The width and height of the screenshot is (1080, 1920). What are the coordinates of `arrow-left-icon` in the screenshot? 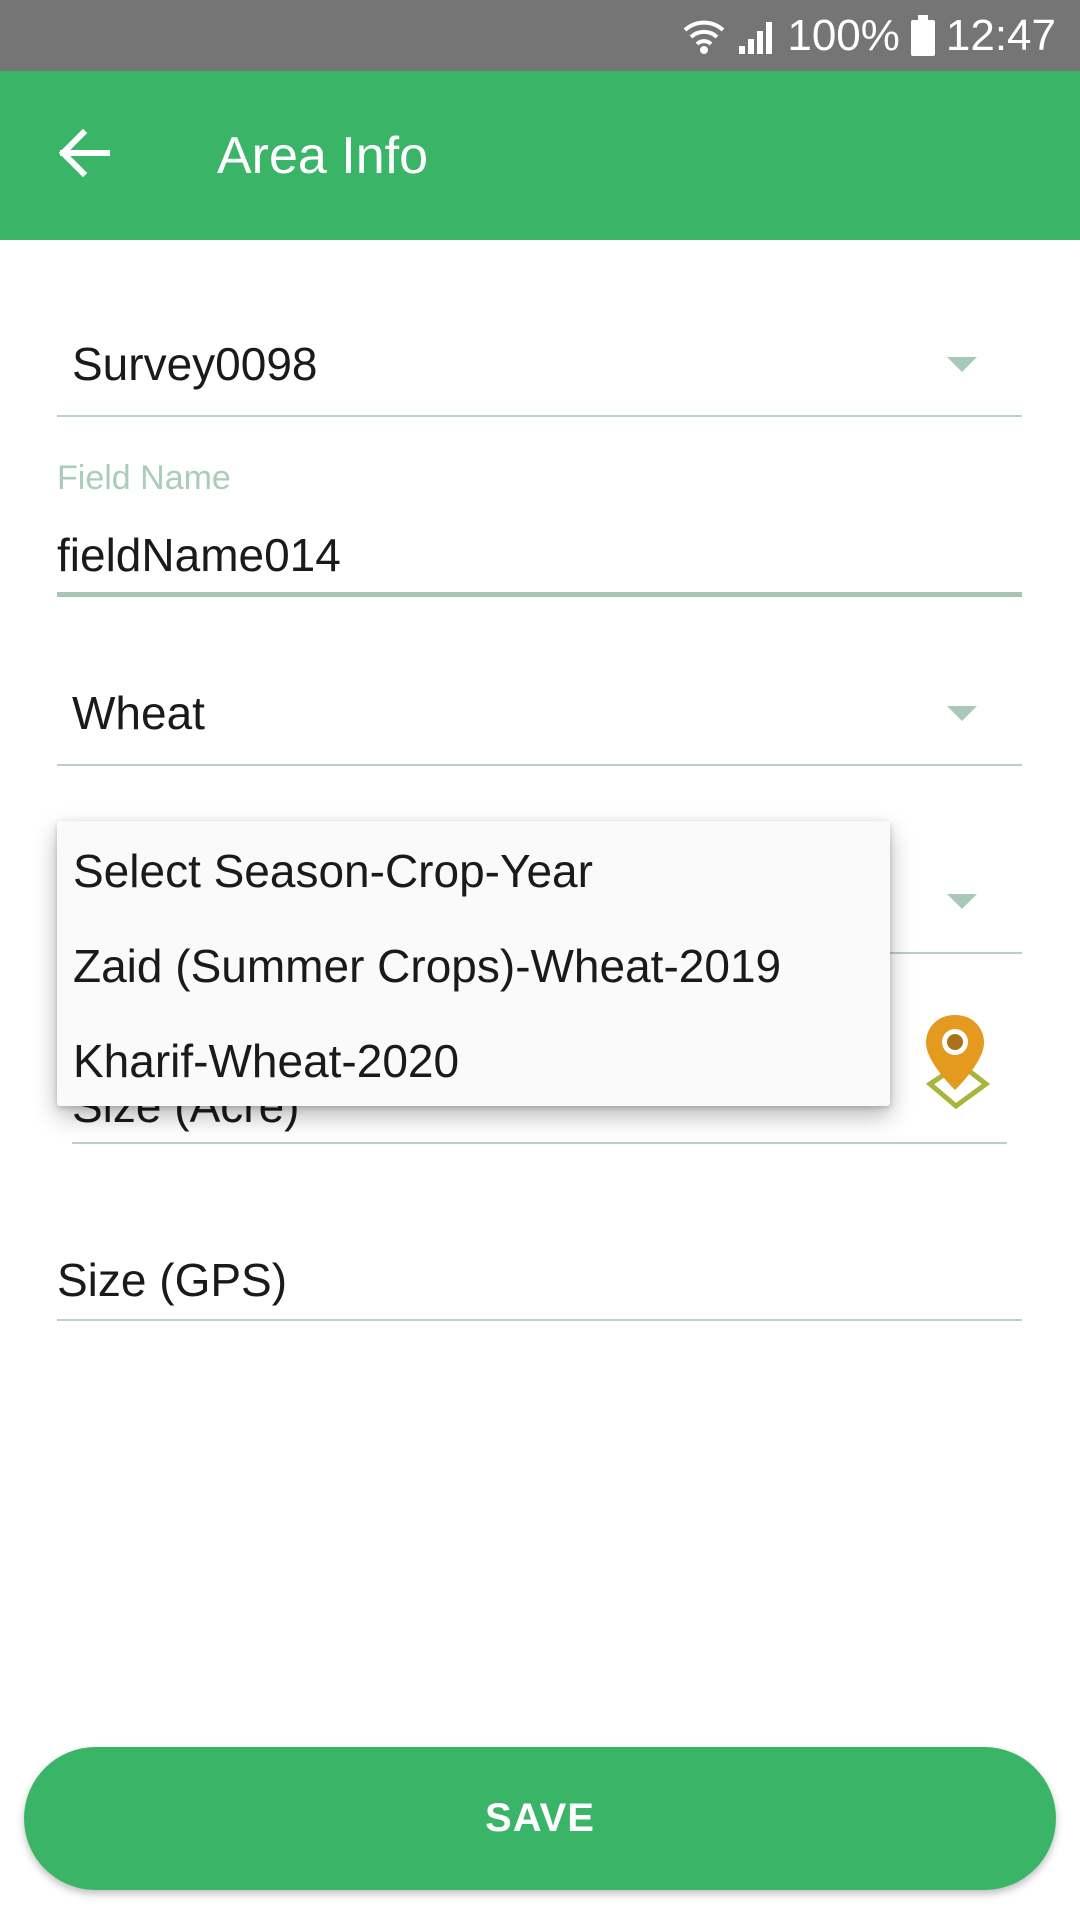 It's located at (84, 155).